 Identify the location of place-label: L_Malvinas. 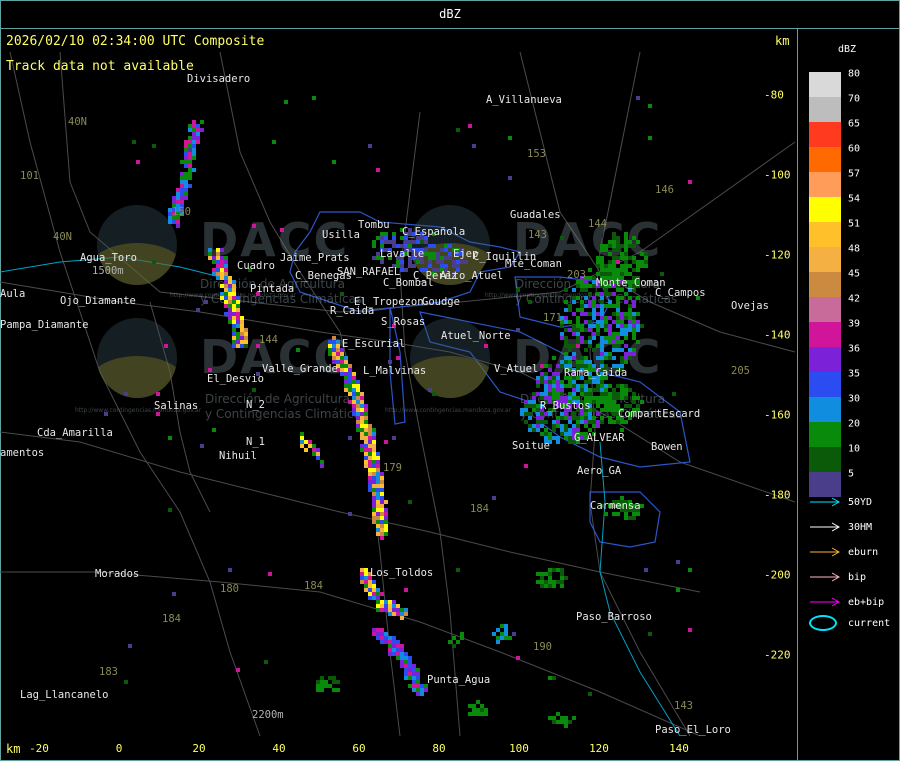
(395, 371).